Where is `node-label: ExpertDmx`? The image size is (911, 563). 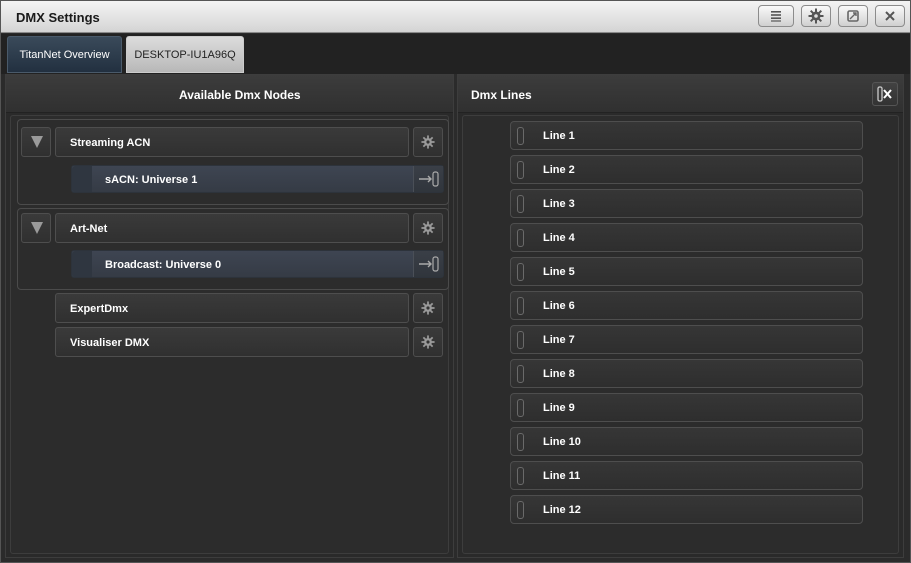 node-label: ExpertDmx is located at coordinates (99, 309).